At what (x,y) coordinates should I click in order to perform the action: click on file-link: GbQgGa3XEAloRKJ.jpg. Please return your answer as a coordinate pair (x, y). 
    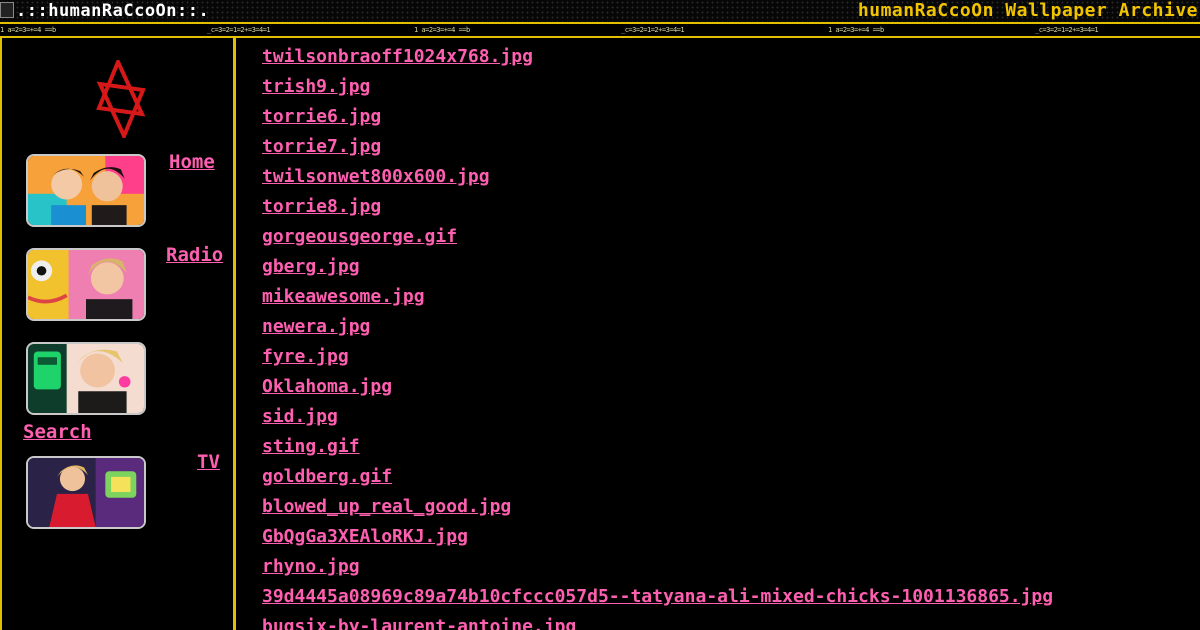
    Looking at the image, I should click on (365, 536).